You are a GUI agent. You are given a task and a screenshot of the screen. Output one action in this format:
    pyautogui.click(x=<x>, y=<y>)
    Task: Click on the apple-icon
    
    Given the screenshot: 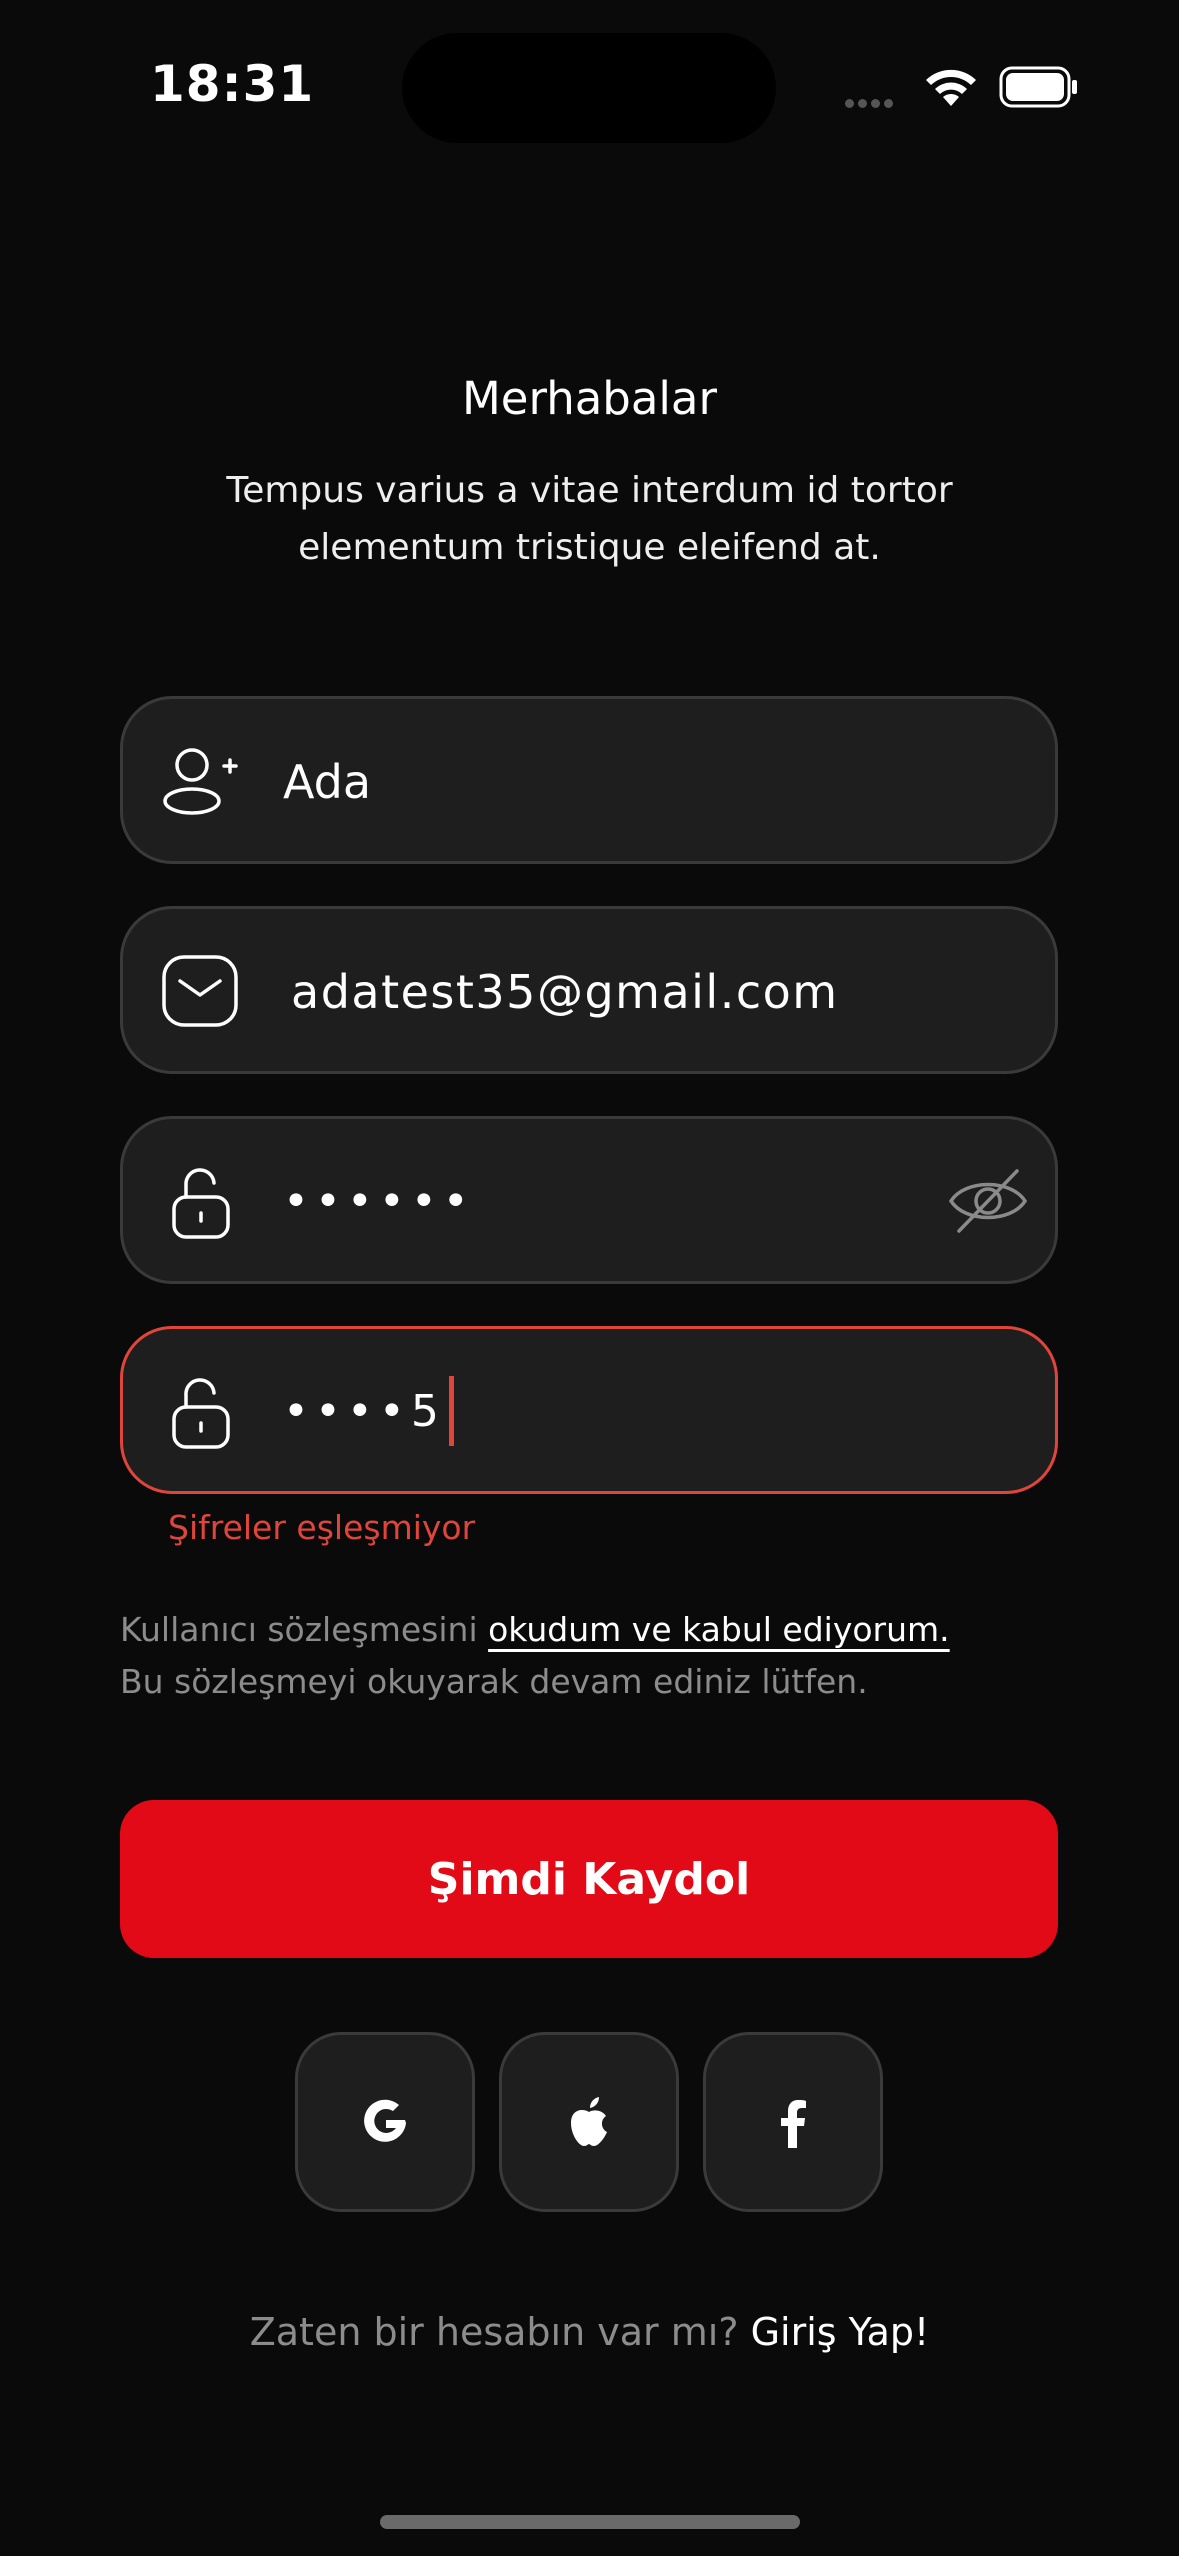 What is the action you would take?
    pyautogui.click(x=589, y=2121)
    